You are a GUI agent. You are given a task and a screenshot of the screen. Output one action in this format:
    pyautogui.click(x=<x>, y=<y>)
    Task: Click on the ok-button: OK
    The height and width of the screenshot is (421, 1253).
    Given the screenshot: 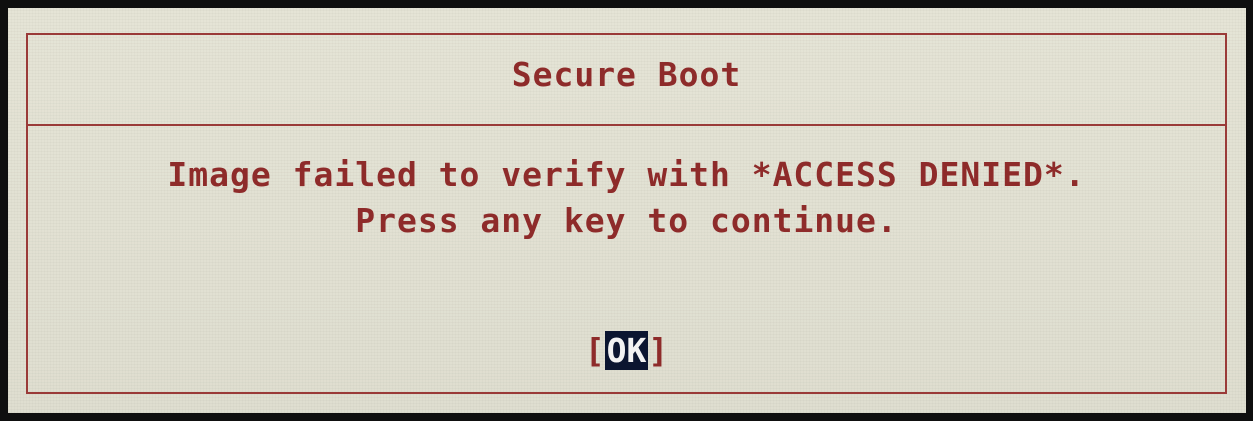 What is the action you would take?
    pyautogui.click(x=626, y=350)
    